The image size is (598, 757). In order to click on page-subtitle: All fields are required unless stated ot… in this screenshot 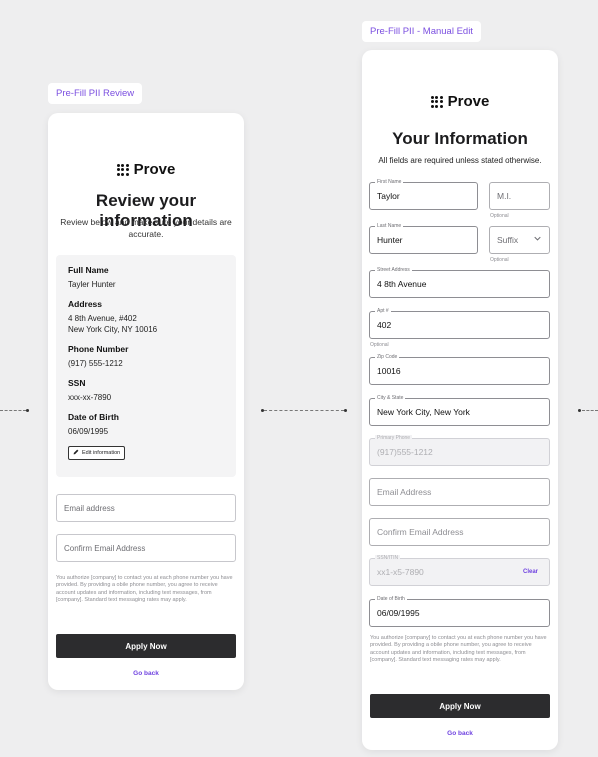, I will do `click(460, 160)`.